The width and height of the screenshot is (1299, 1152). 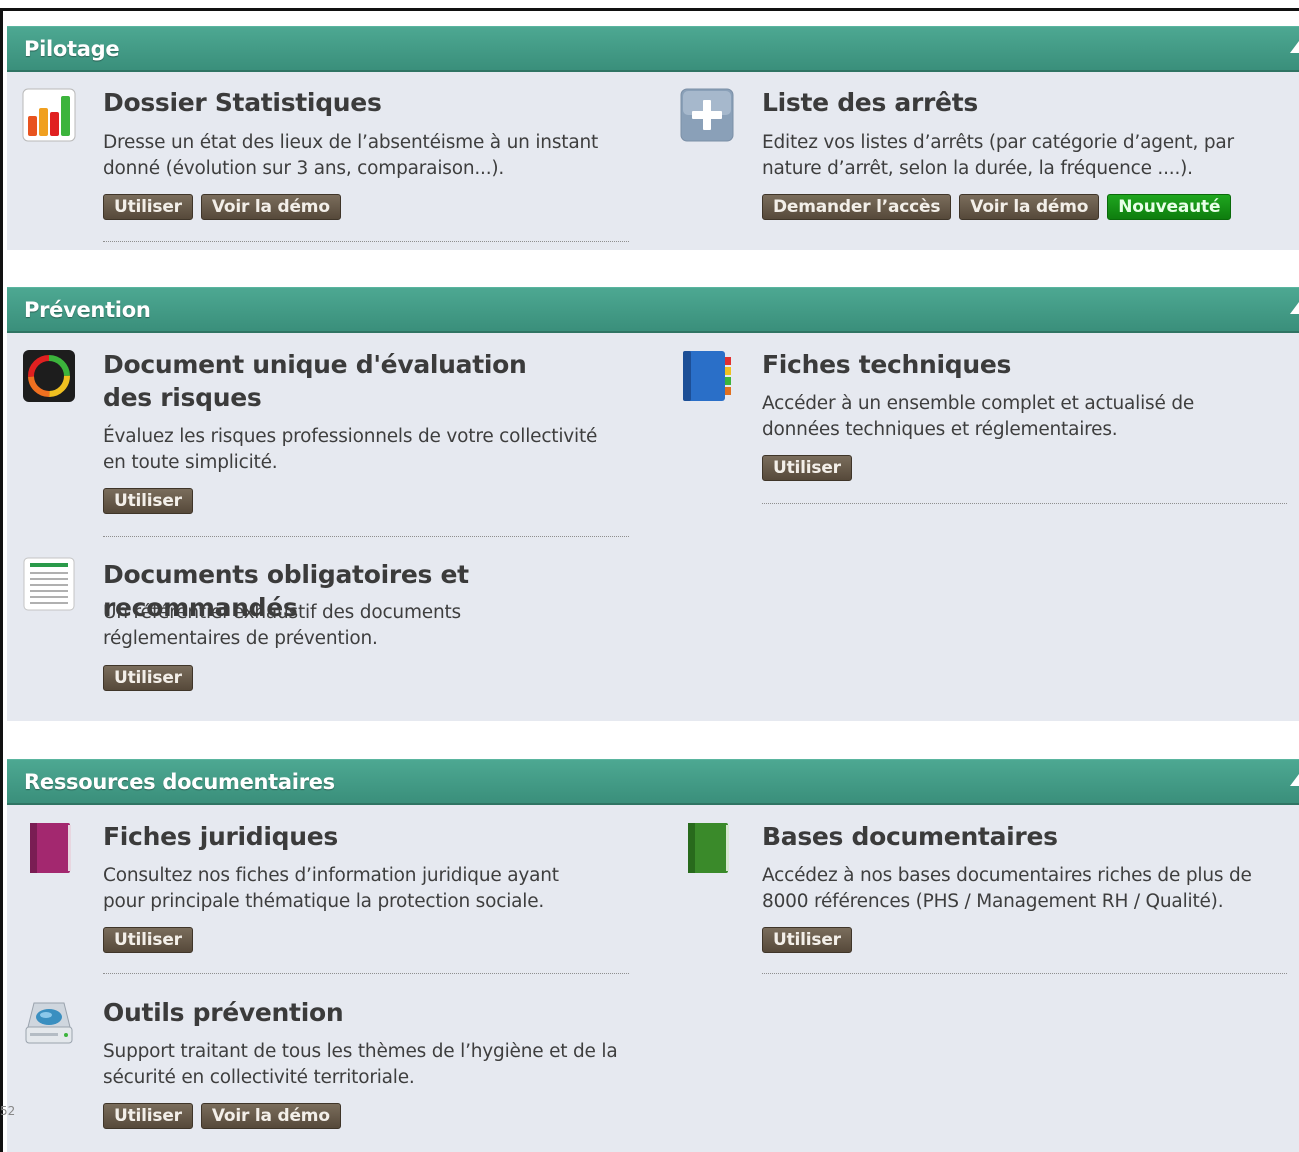 What do you see at coordinates (383, 1012) in the screenshot?
I see `item-title: Outils prévention` at bounding box center [383, 1012].